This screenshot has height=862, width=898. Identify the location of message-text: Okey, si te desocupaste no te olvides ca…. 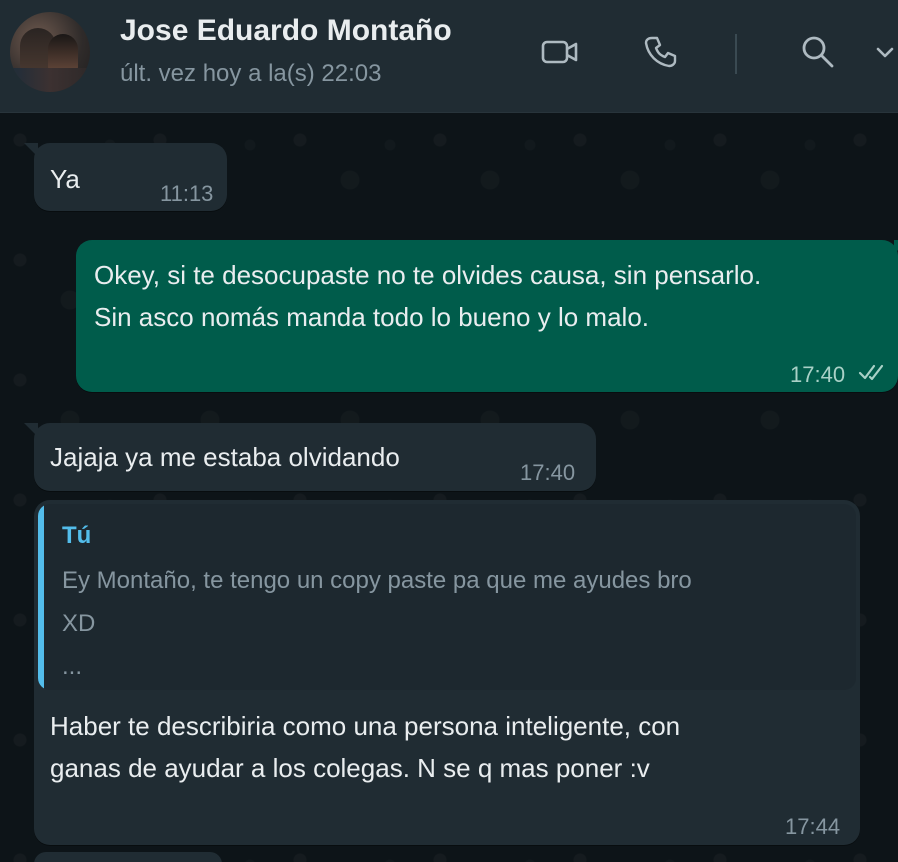
(428, 296).